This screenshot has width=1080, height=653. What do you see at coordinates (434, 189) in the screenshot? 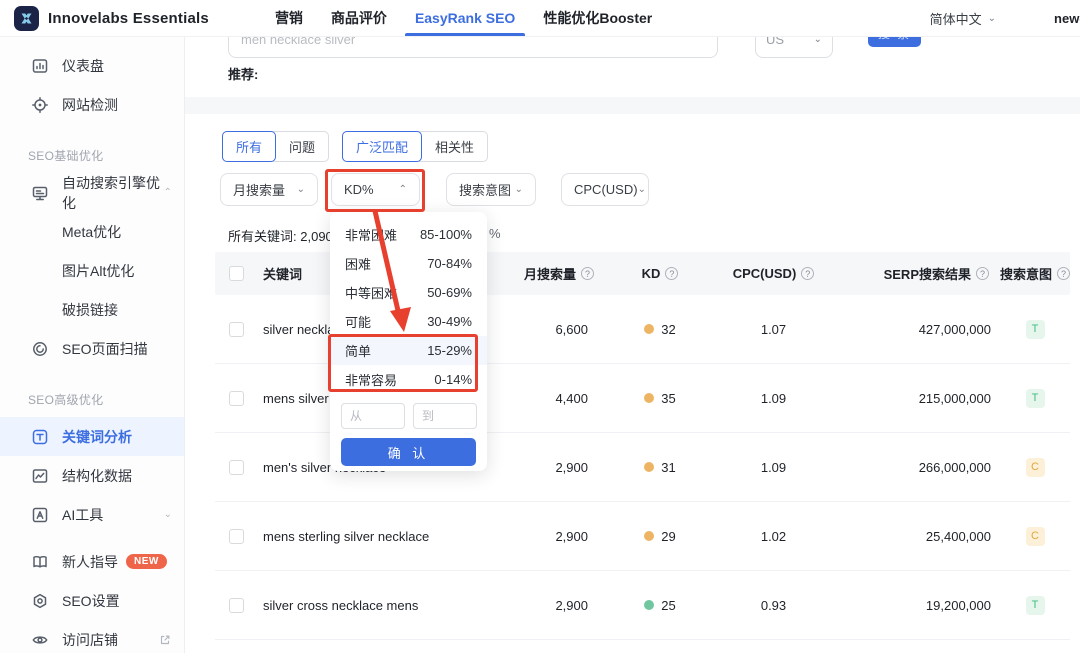
I see `filter-dropdowns-row: 月搜索量 ⌄ KD% ⌃ 搜索意图 ⌄ CPC(USD) ⌄` at bounding box center [434, 189].